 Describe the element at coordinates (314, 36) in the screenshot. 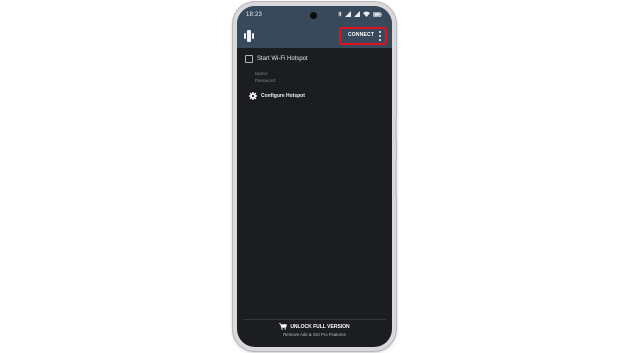

I see `app-toolbar: CONNECT` at that location.